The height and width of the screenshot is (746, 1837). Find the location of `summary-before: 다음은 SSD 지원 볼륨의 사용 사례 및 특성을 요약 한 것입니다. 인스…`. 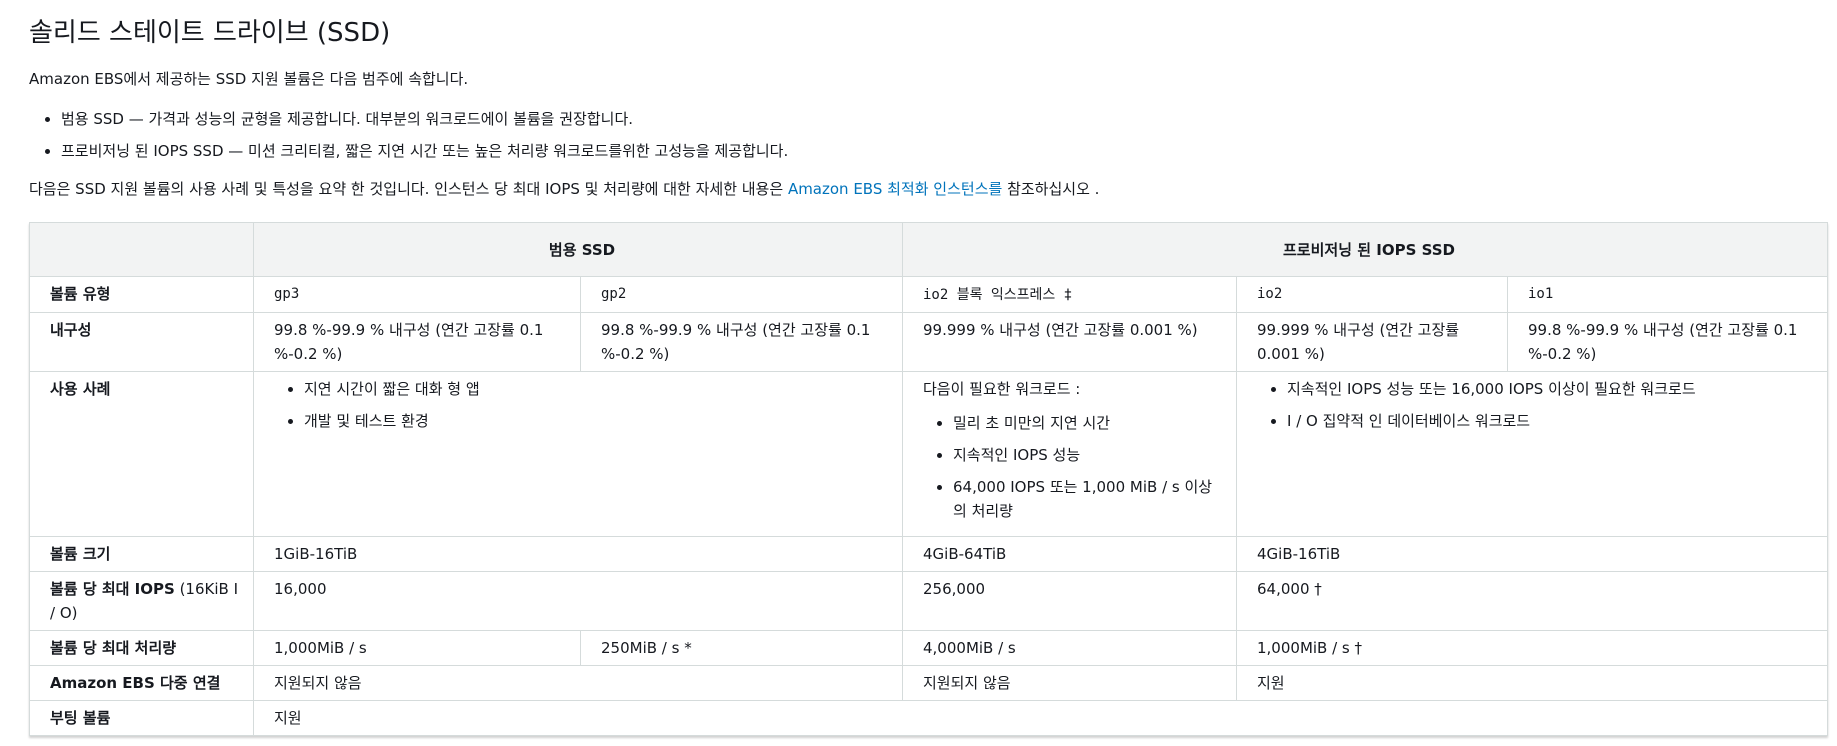

summary-before: 다음은 SSD 지원 볼륨의 사용 사례 및 특성을 요약 한 것입니다. 인스… is located at coordinates (408, 189).